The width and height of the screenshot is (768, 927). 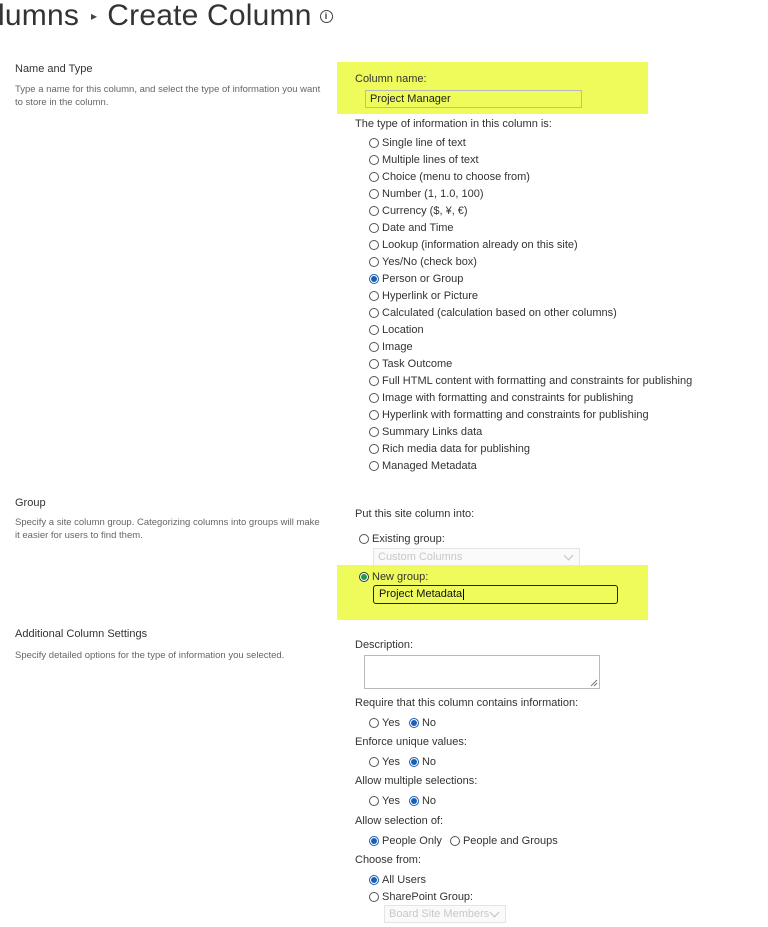 I want to click on type-option: Date and Time, so click(x=530, y=228).